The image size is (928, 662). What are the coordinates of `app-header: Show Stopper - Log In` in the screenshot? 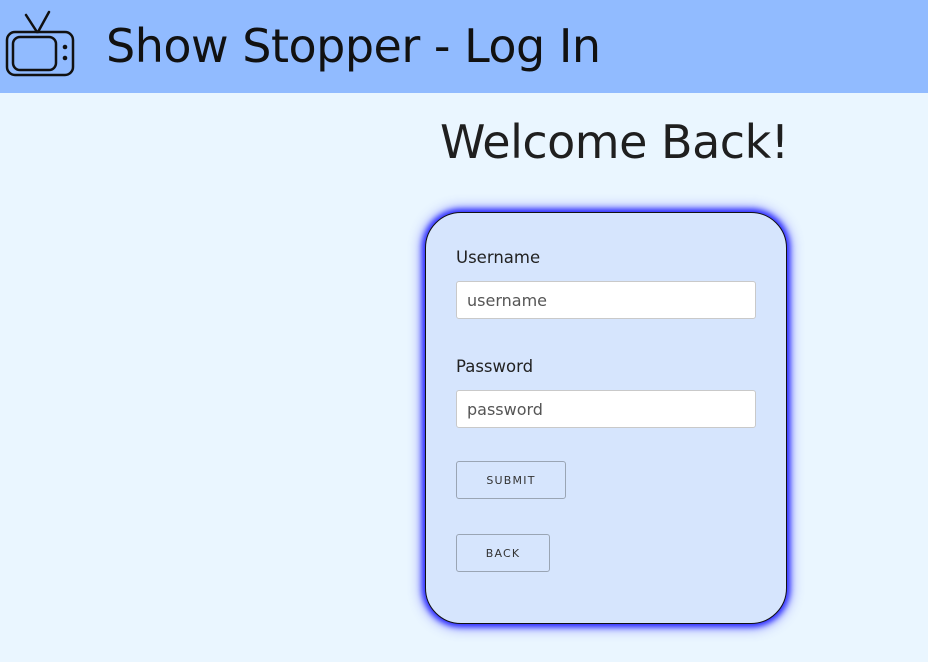 It's located at (464, 46).